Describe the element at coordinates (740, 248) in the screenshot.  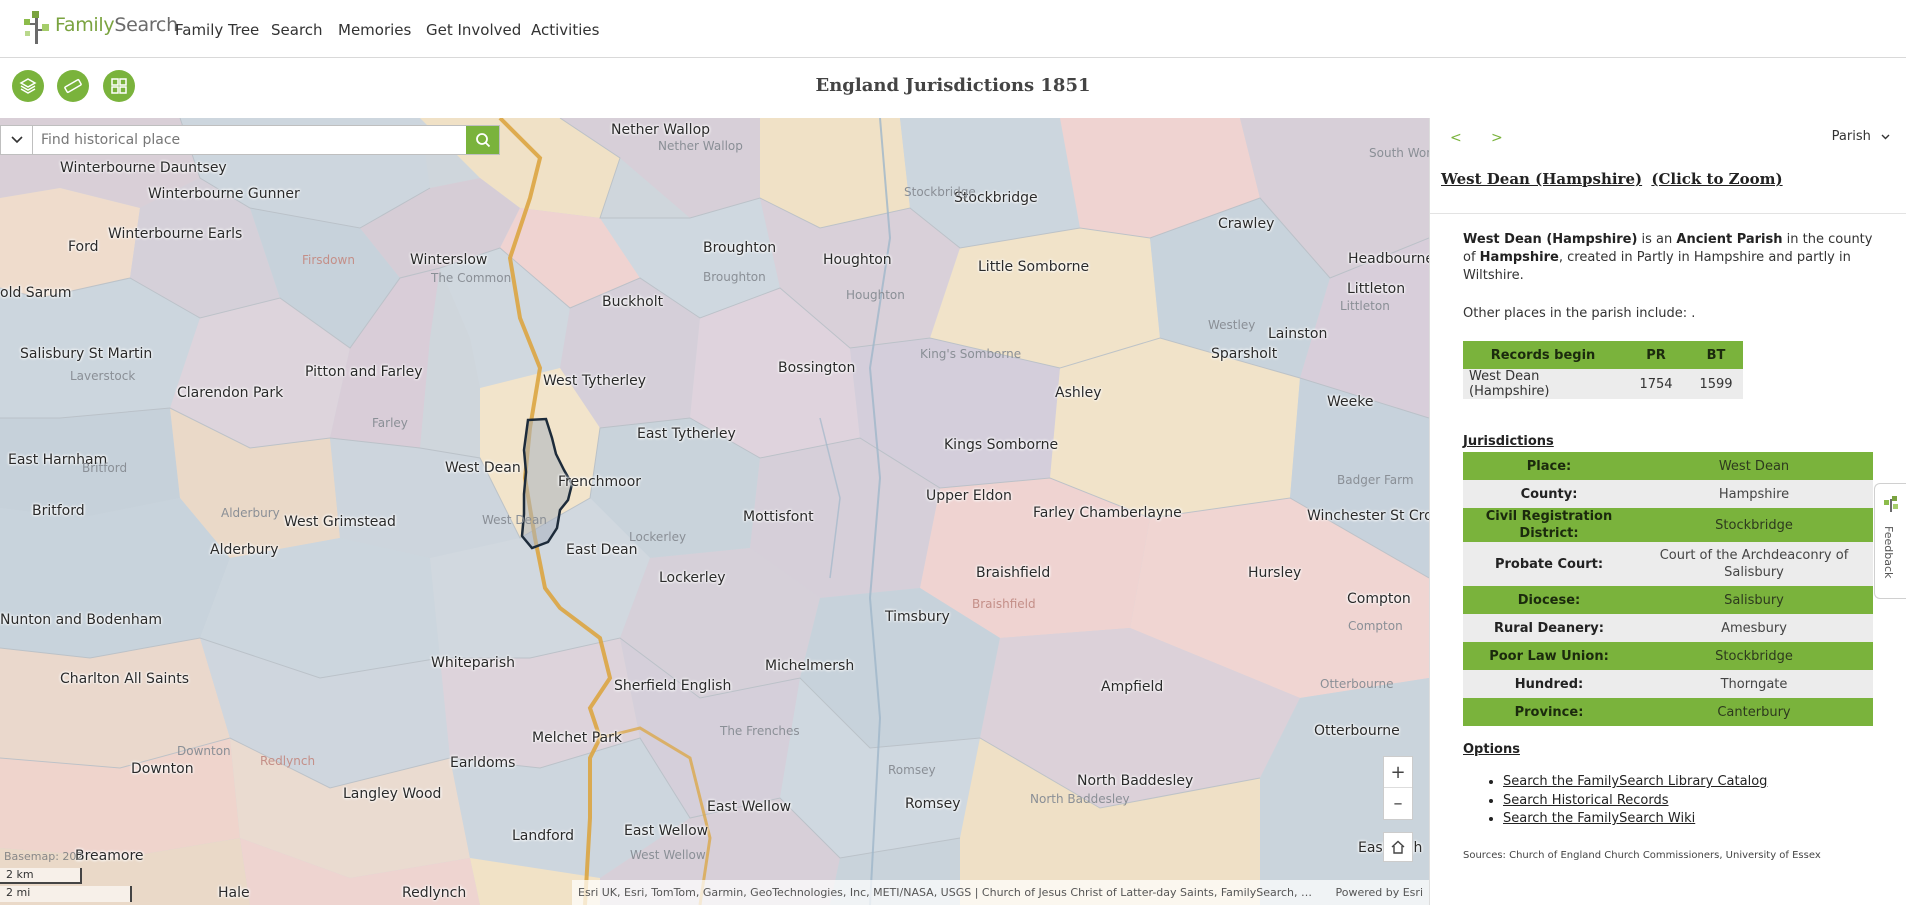
I see `map-label: Broughton` at that location.